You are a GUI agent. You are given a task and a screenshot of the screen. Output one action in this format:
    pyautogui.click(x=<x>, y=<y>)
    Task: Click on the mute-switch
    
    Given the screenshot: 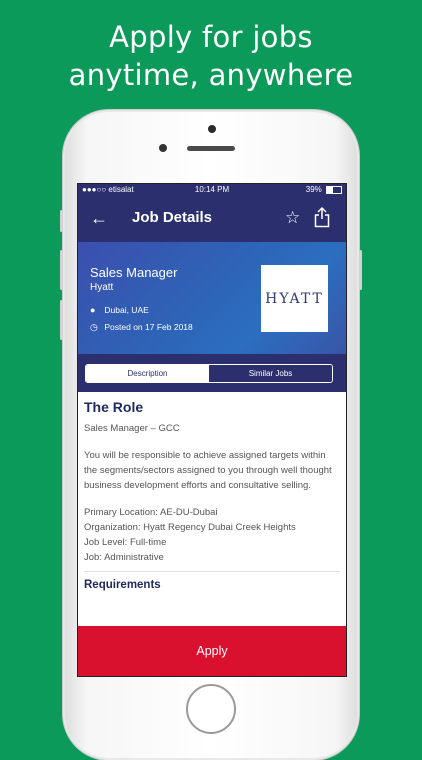 What is the action you would take?
    pyautogui.click(x=61, y=221)
    